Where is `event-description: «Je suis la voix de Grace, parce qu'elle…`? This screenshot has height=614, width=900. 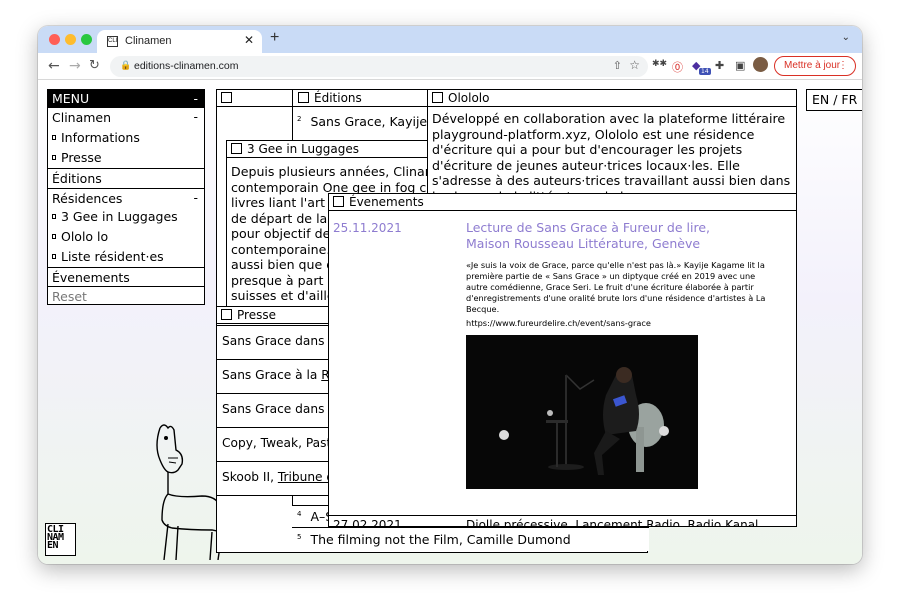
event-description: «Je suis la voix de Grace, parce qu'elle… is located at coordinates (616, 287).